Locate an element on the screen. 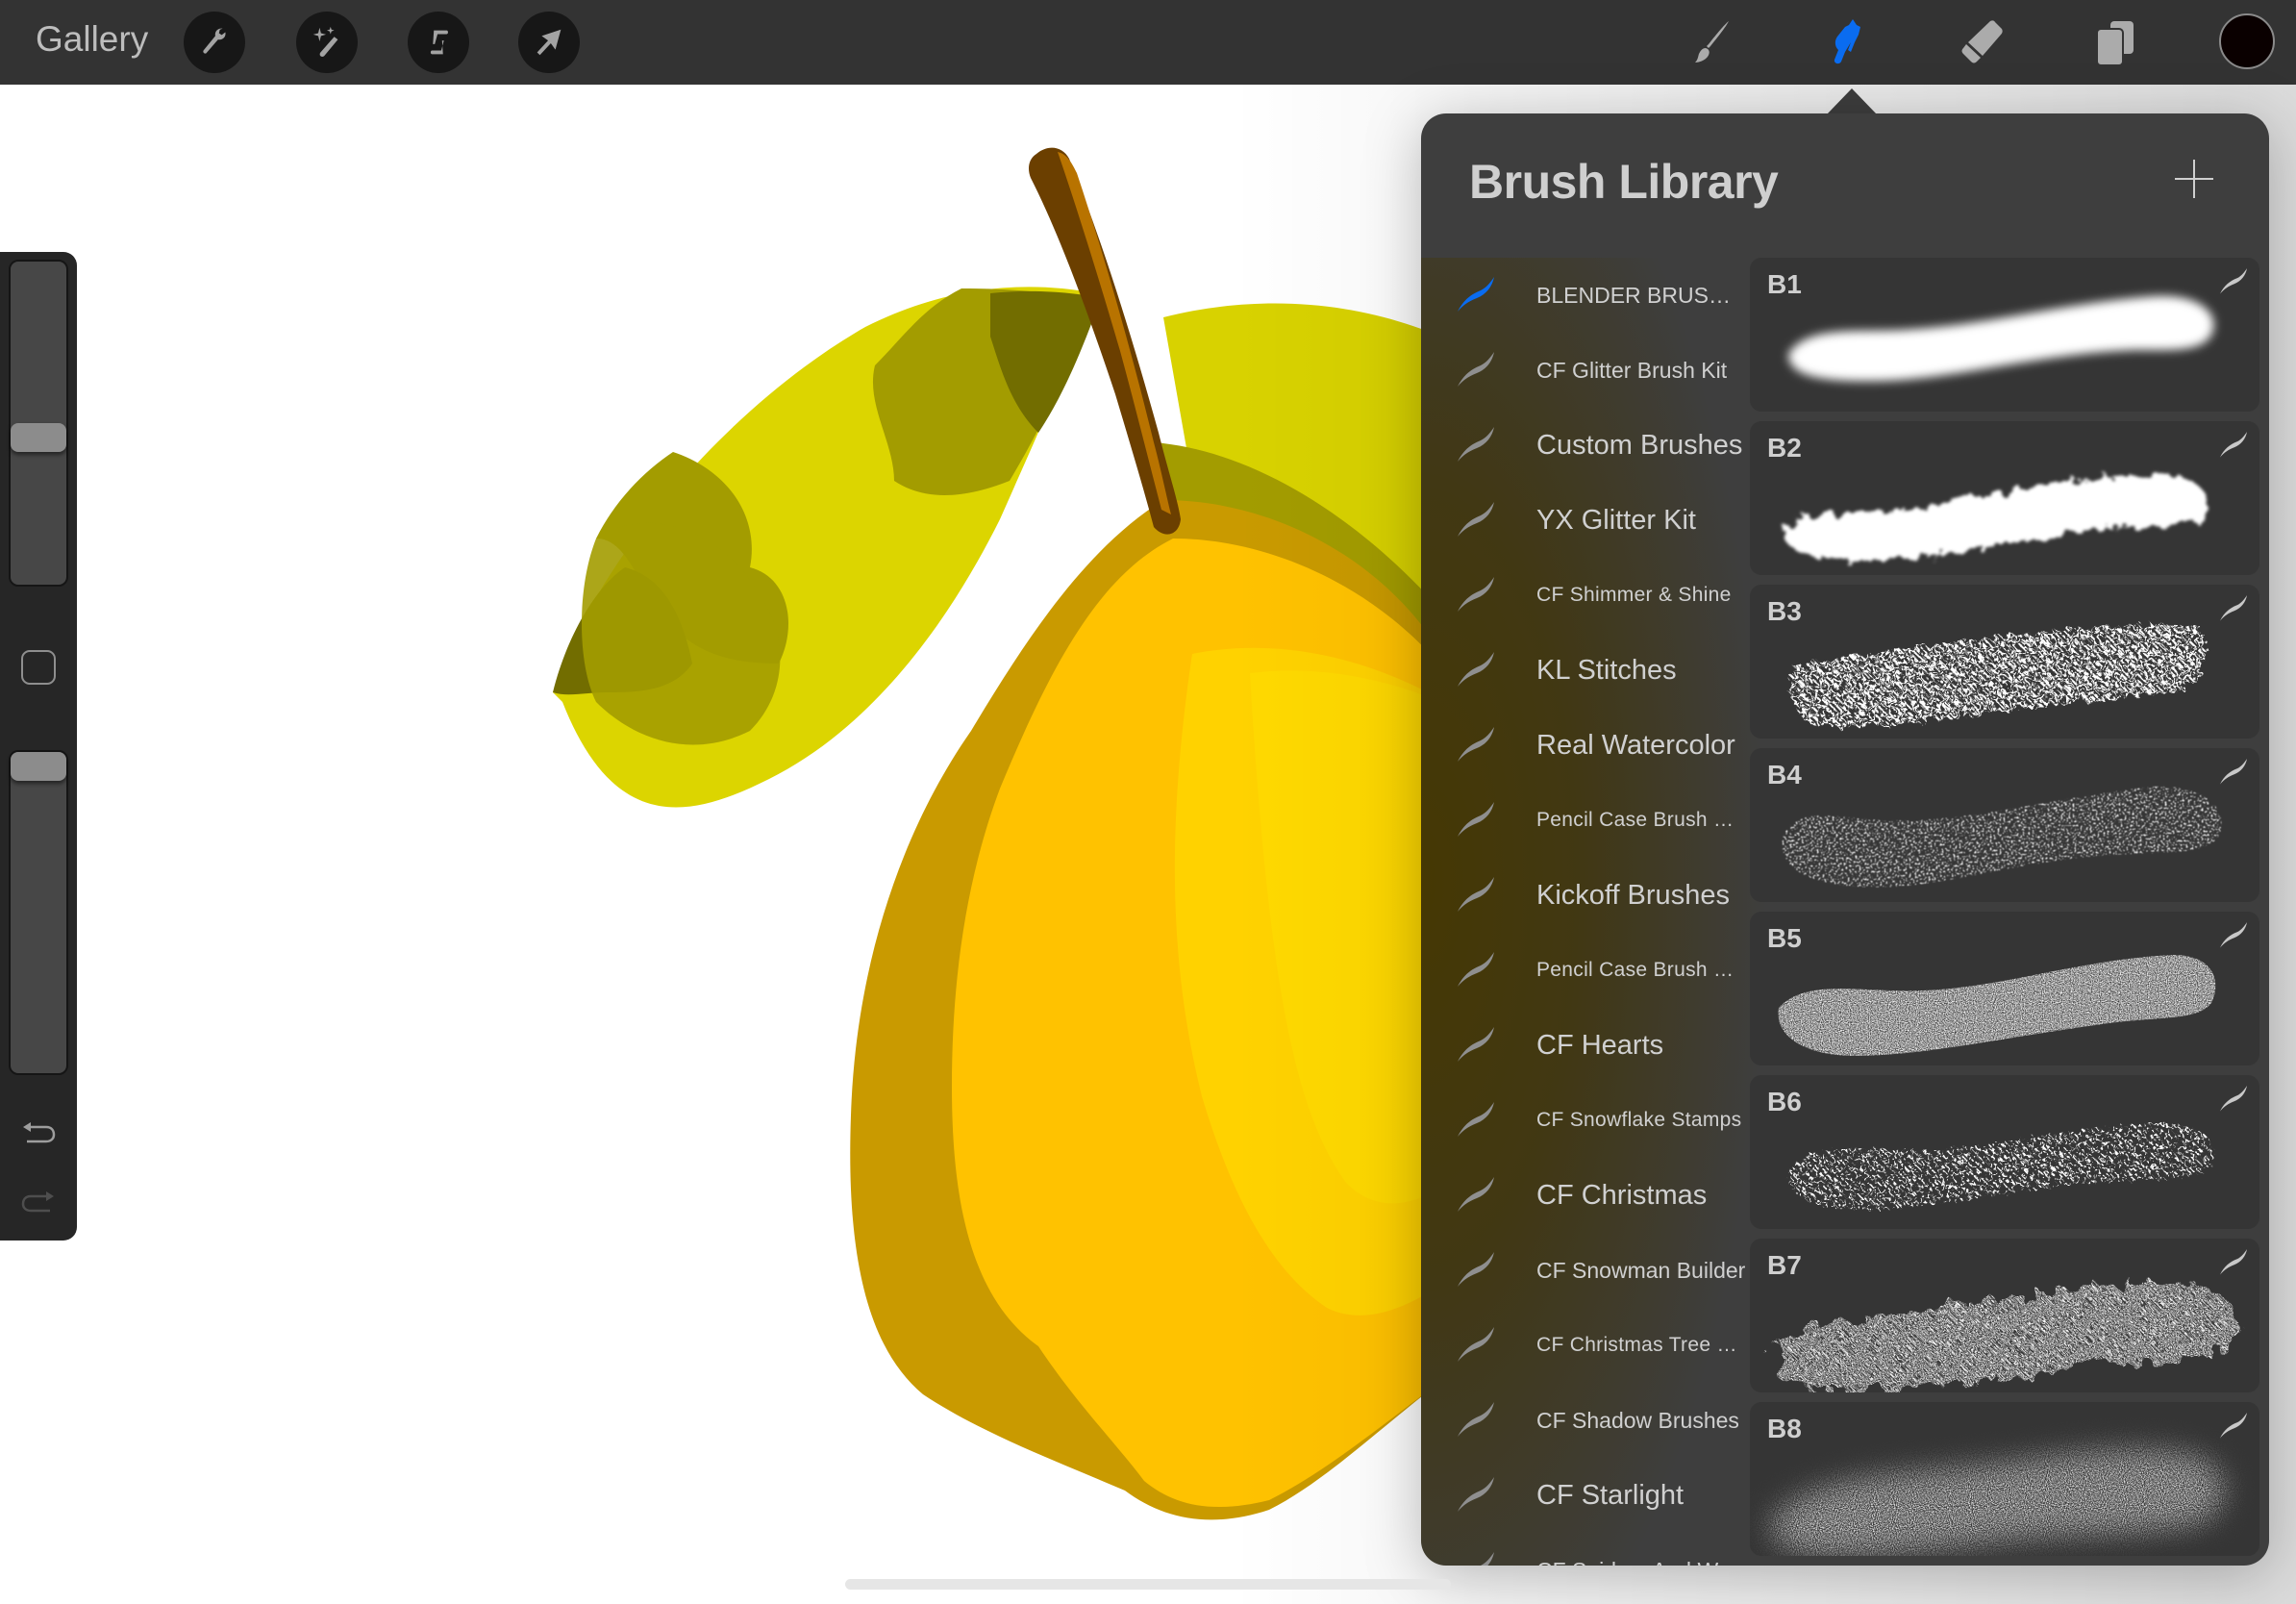 The height and width of the screenshot is (1604, 2296). layers-tool-button is located at coordinates (2115, 42).